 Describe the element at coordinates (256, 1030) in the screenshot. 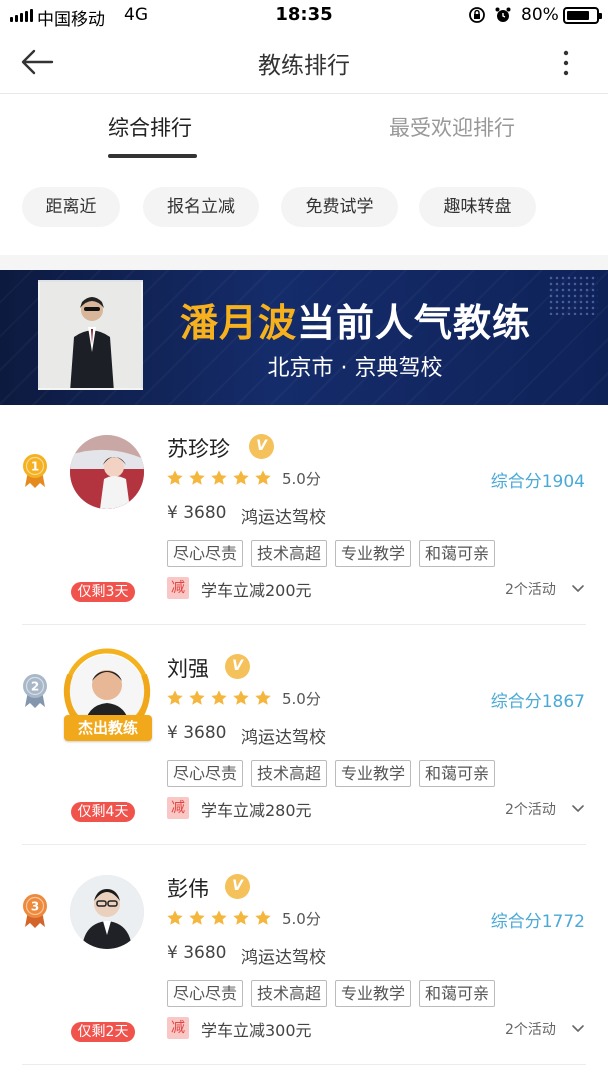

I see `discount-text: 学车立减300元` at that location.